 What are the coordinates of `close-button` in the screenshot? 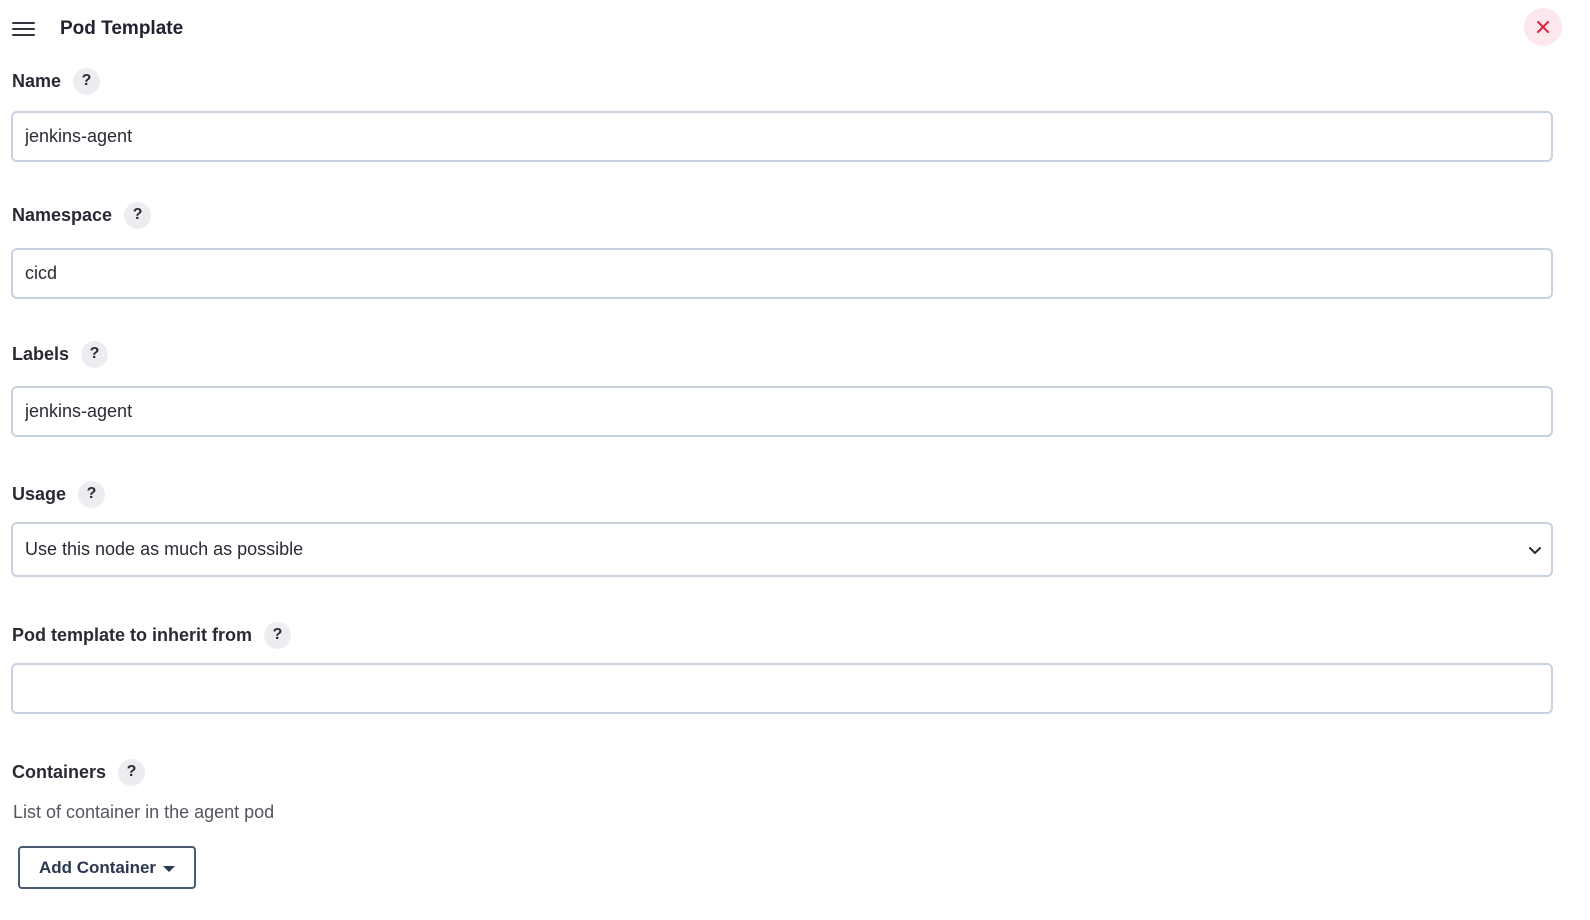 It's located at (1543, 27).